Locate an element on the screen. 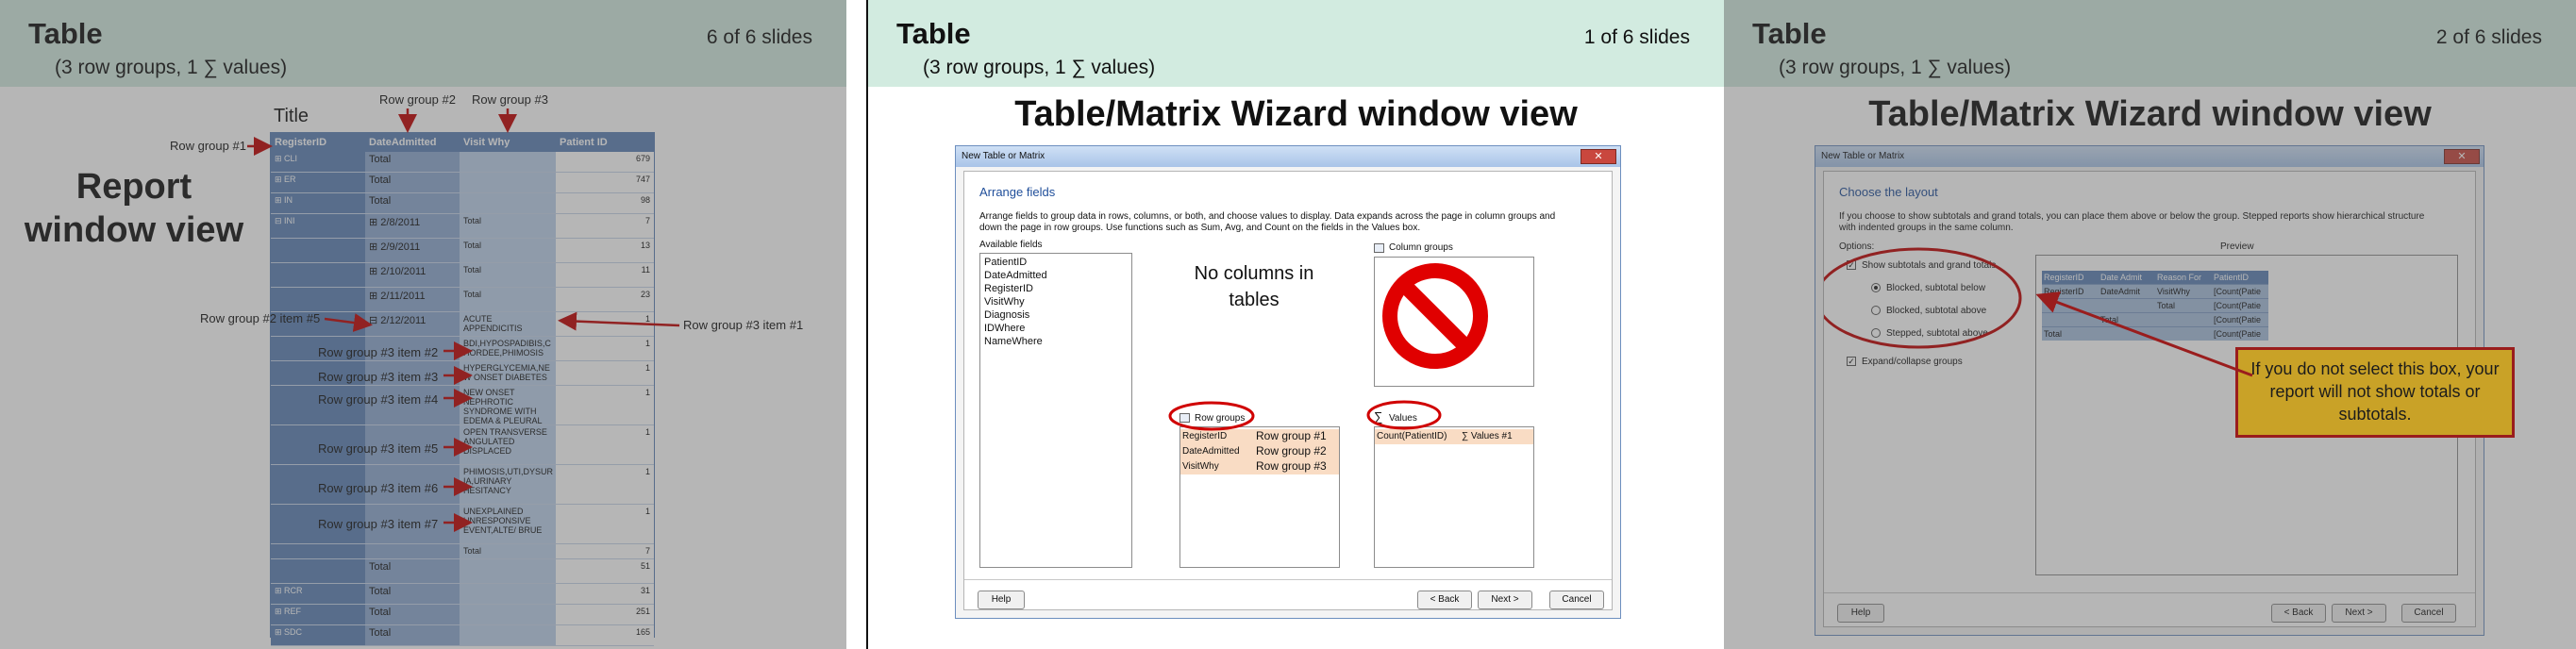 The width and height of the screenshot is (2576, 649). callout-arrow-line is located at coordinates (2144, 334).